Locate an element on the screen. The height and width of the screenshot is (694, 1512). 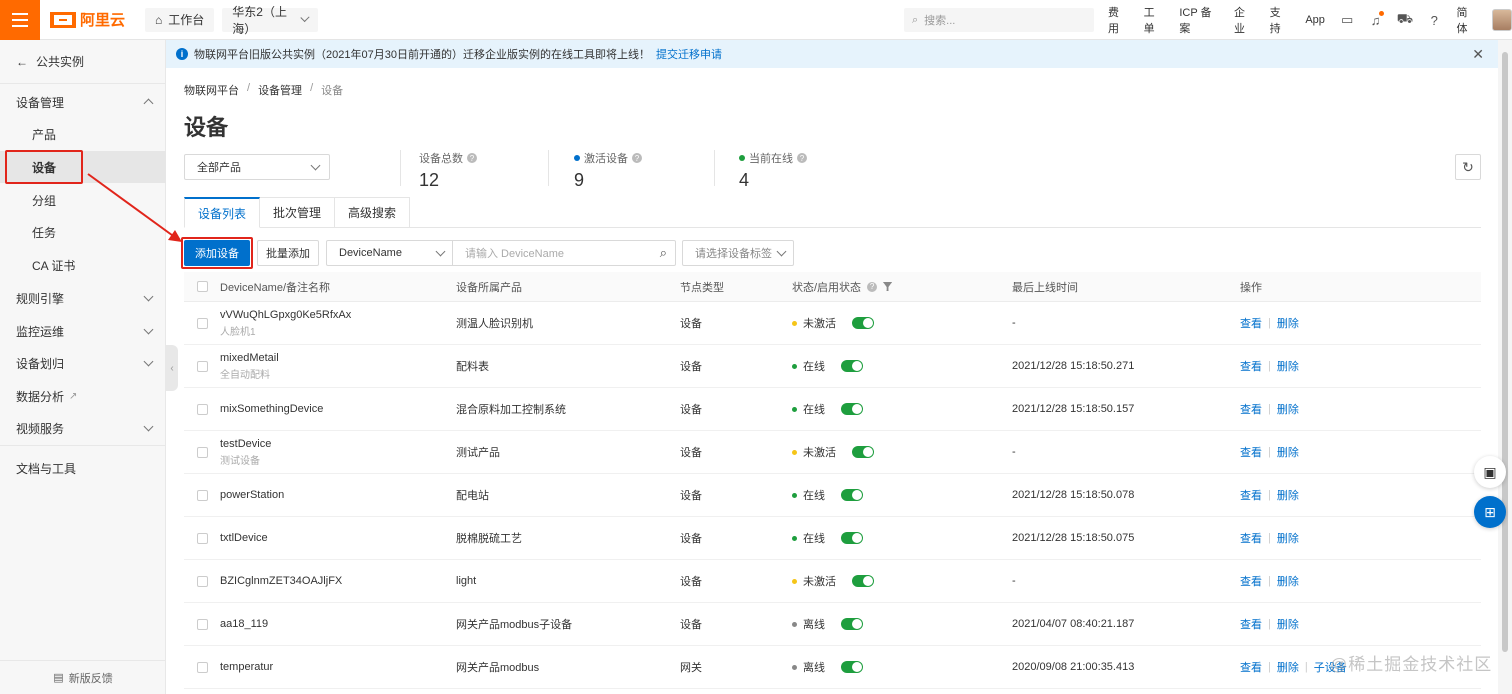
device-name: mixSomethingDevice is located at coordinates (338, 409).